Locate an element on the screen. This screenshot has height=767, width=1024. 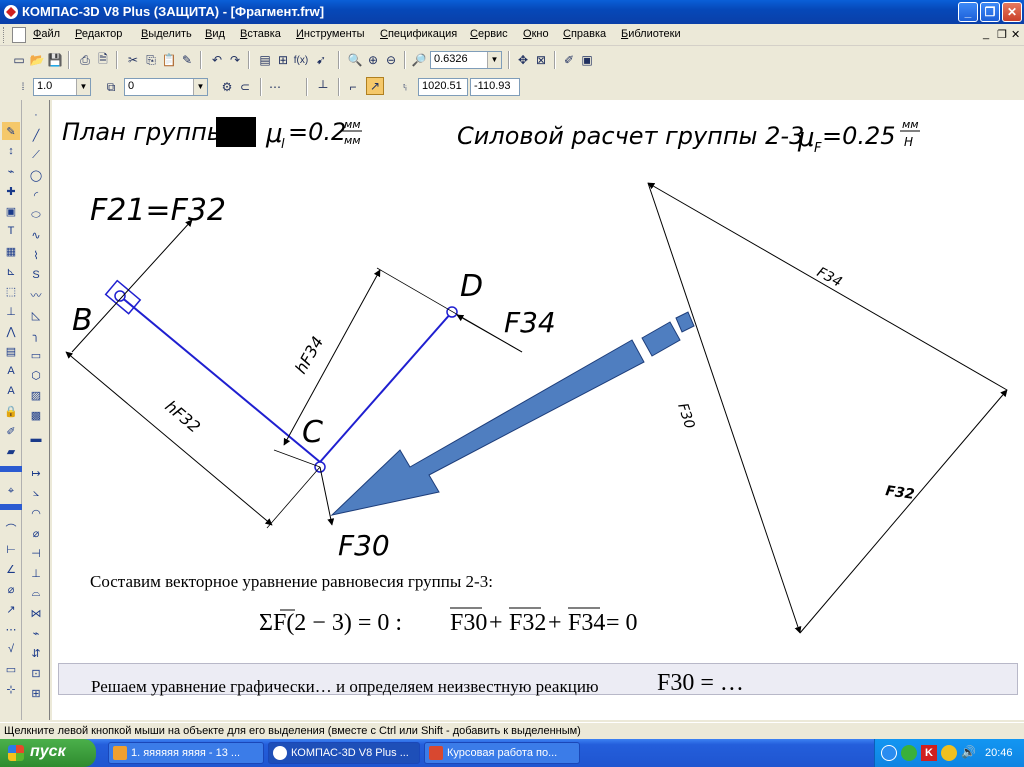
minimize-button: _ is located at coordinates (968, 12).